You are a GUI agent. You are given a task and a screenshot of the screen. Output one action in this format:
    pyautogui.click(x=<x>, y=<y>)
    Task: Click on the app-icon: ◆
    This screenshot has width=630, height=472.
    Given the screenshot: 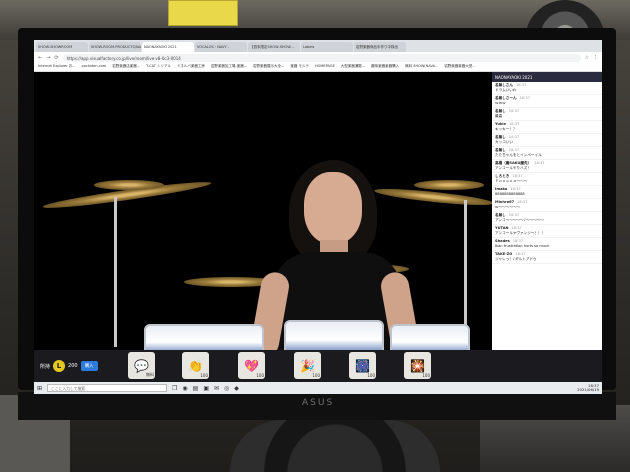 What is the action you would take?
    pyautogui.click(x=236, y=388)
    